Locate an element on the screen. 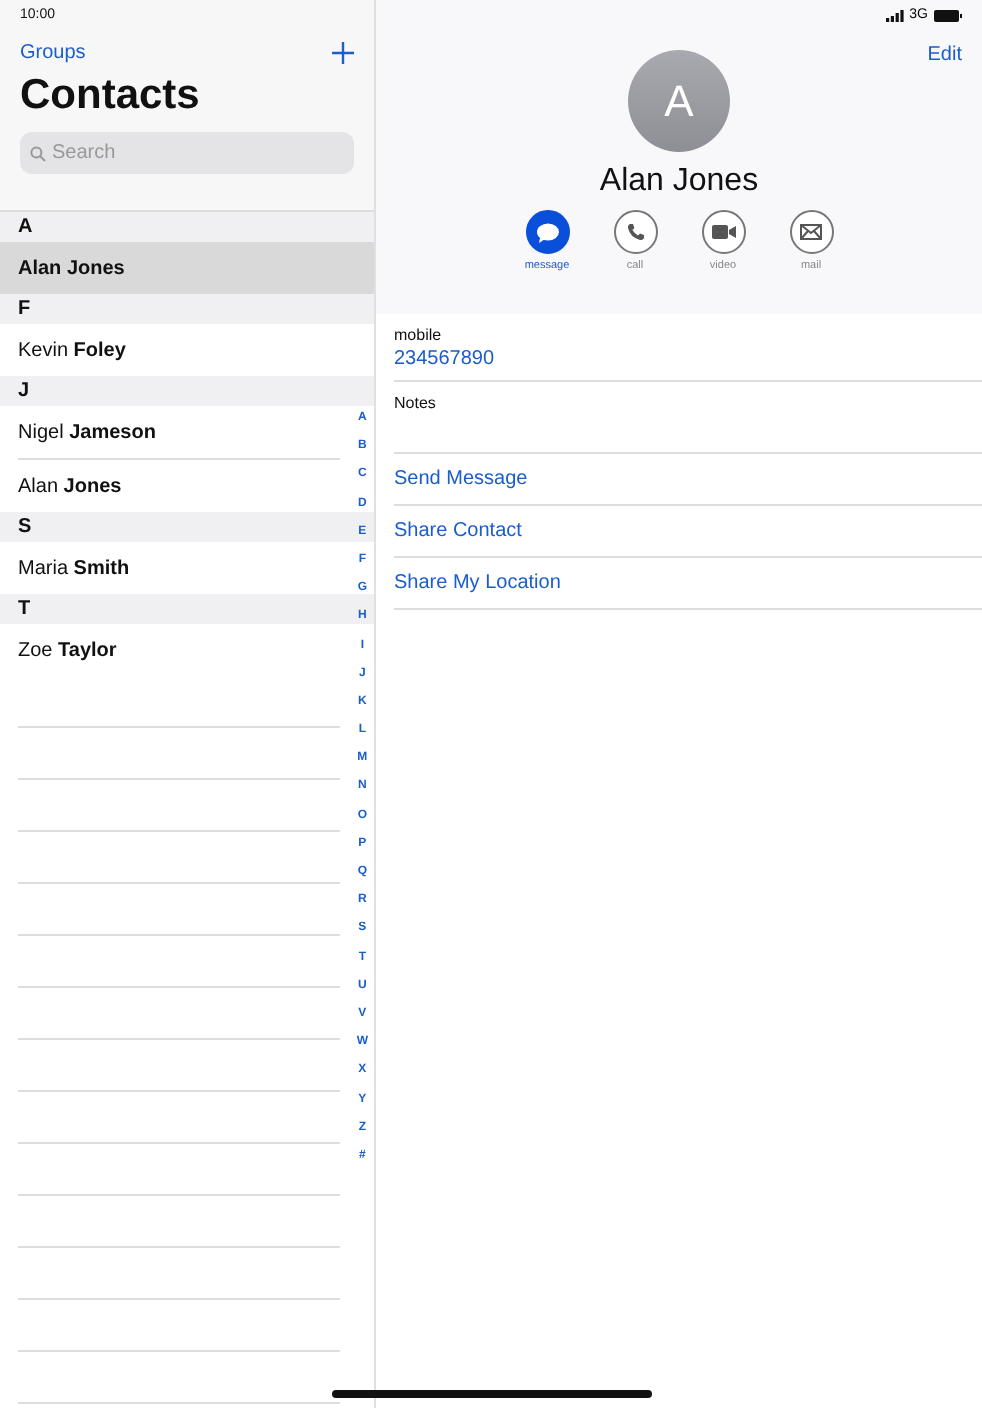  contact-row: Alan Jones is located at coordinates (187, 268).